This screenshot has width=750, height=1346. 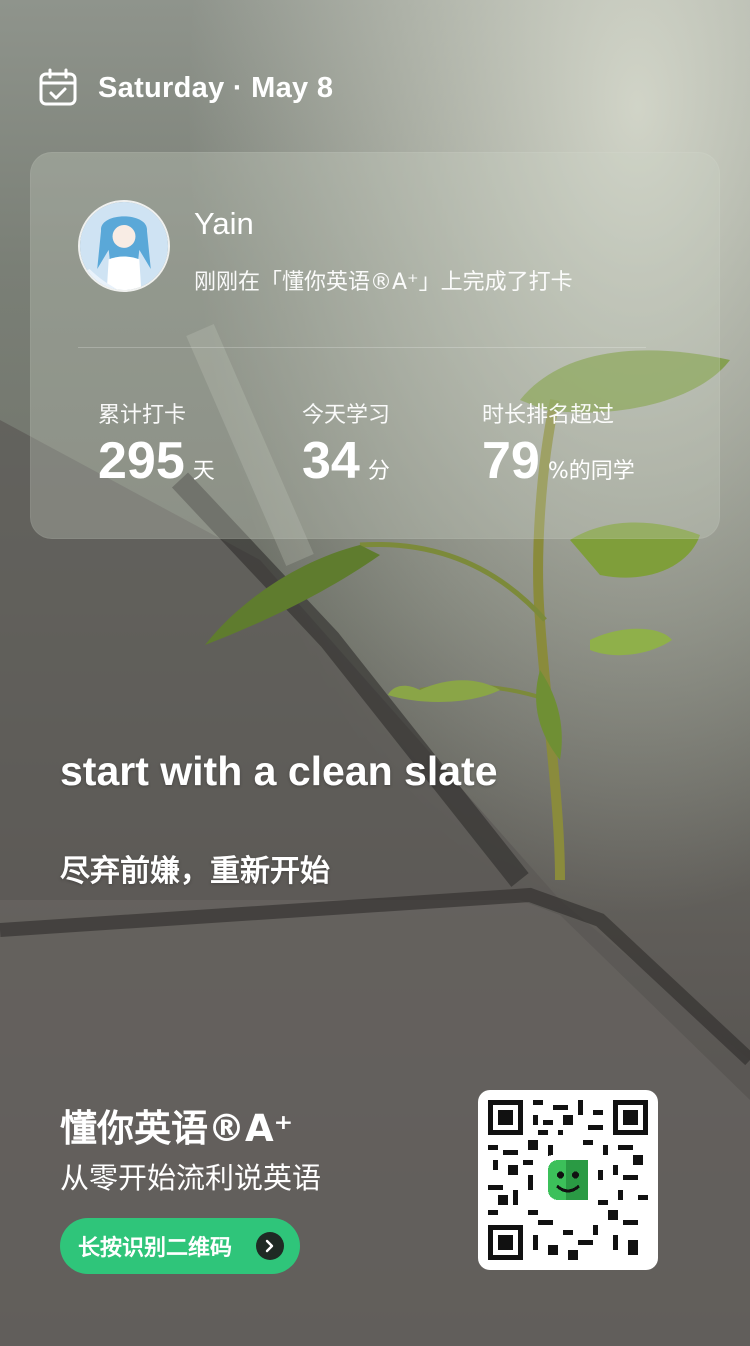 What do you see at coordinates (224, 223) in the screenshot?
I see `username: Yain` at bounding box center [224, 223].